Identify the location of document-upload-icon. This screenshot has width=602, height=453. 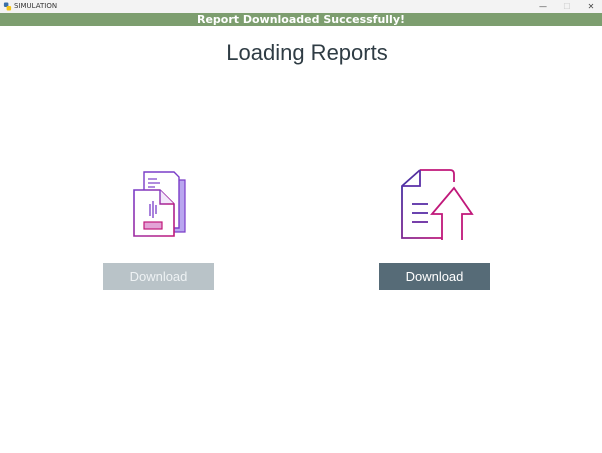
(437, 204).